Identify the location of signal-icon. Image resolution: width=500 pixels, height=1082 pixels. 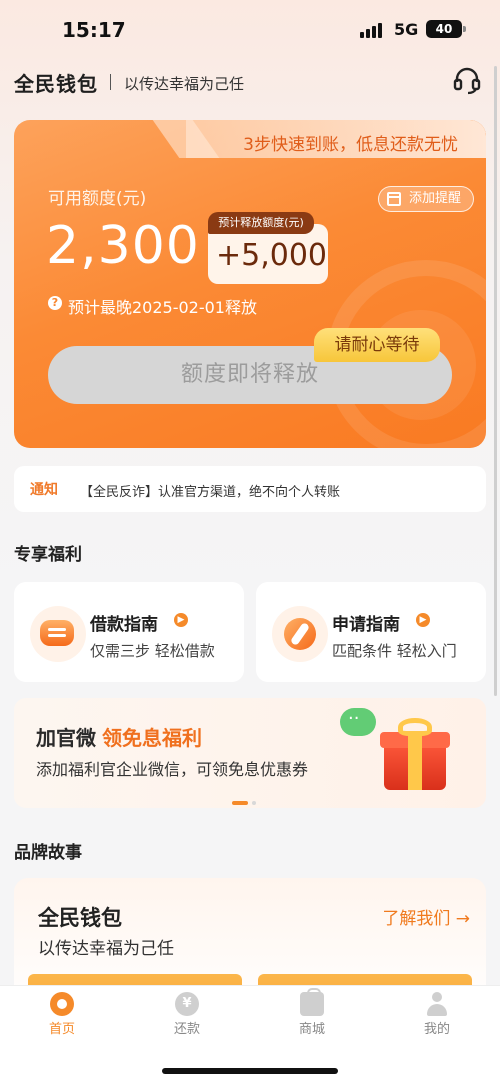
(372, 30).